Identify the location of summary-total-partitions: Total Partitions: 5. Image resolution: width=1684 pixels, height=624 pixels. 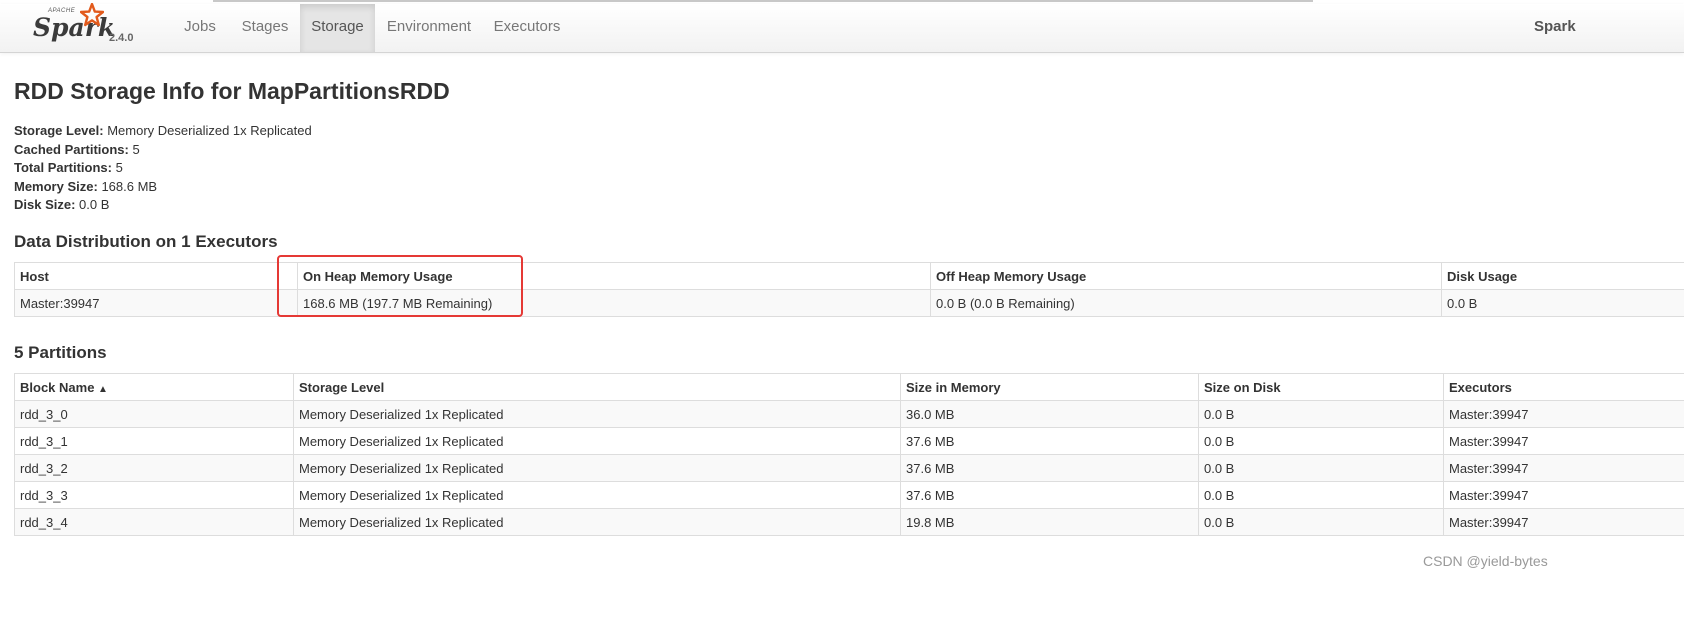
(163, 168).